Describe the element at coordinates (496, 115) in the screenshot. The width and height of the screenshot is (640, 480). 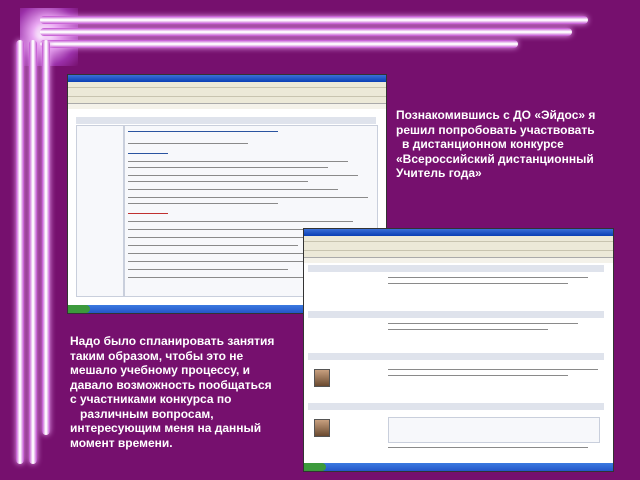
I see `caption-line: Познакомившись с ДО «Эйдос» я` at that location.